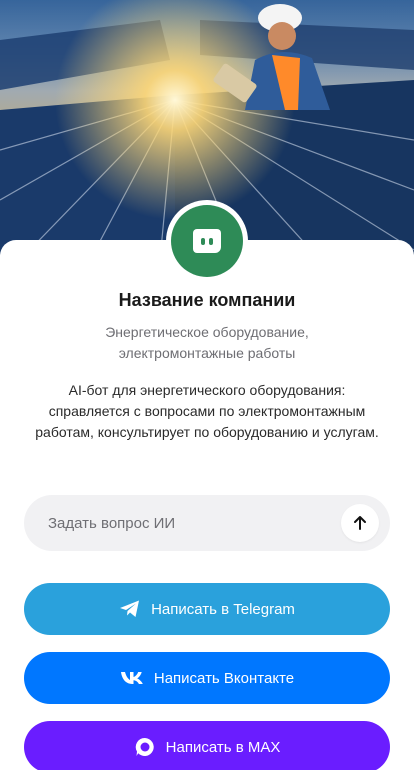 This screenshot has width=414, height=770. What do you see at coordinates (132, 678) in the screenshot?
I see `vk-icon` at bounding box center [132, 678].